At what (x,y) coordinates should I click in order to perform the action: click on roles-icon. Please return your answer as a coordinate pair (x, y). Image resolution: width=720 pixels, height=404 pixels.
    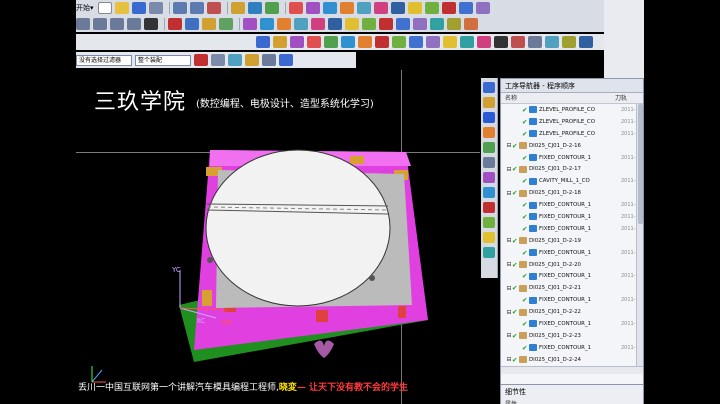
    Looking at the image, I should click on (489, 252).